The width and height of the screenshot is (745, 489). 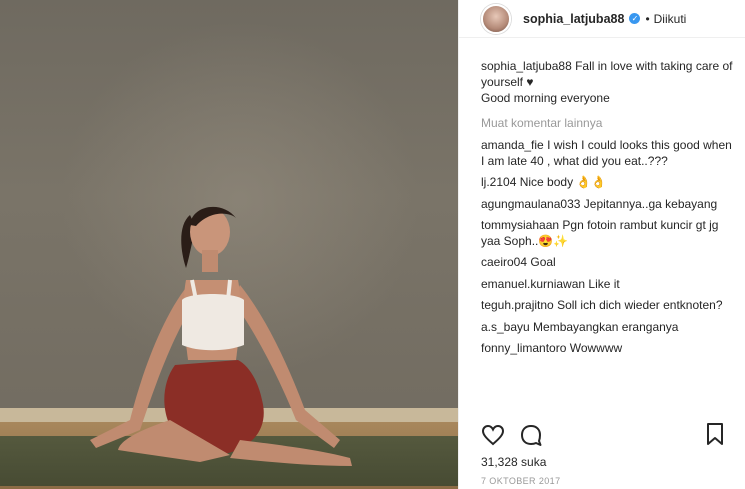 I want to click on heart-icon, so click(x=493, y=435).